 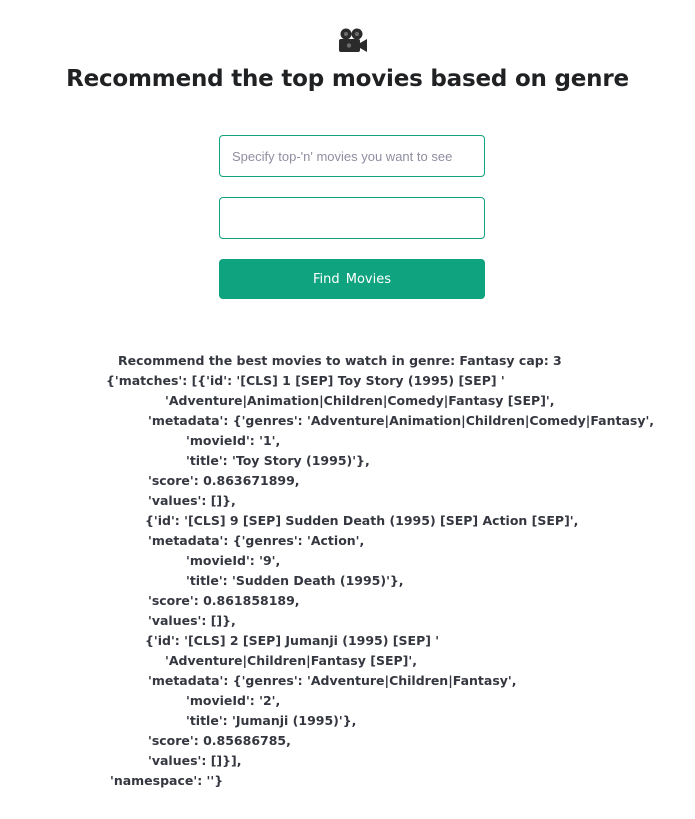 What do you see at coordinates (233, 700) in the screenshot?
I see `result-line: 'movieId': '2',` at bounding box center [233, 700].